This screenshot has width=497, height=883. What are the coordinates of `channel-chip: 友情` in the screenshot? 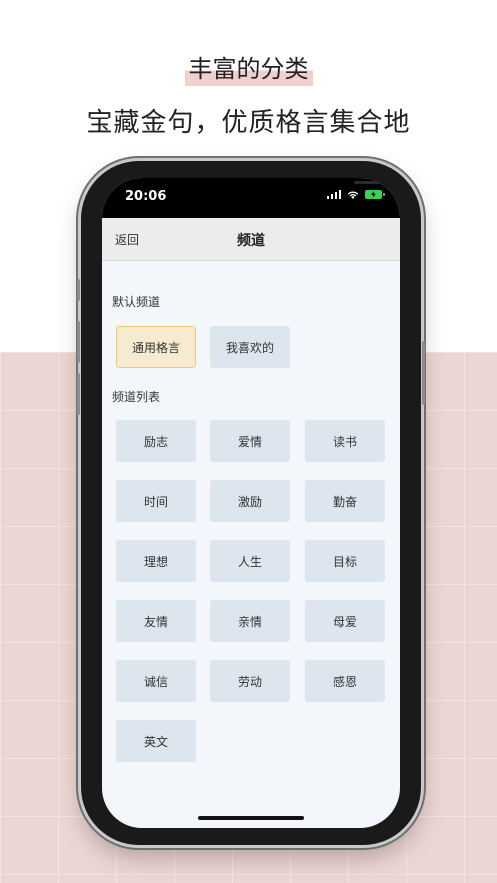 It's located at (156, 621).